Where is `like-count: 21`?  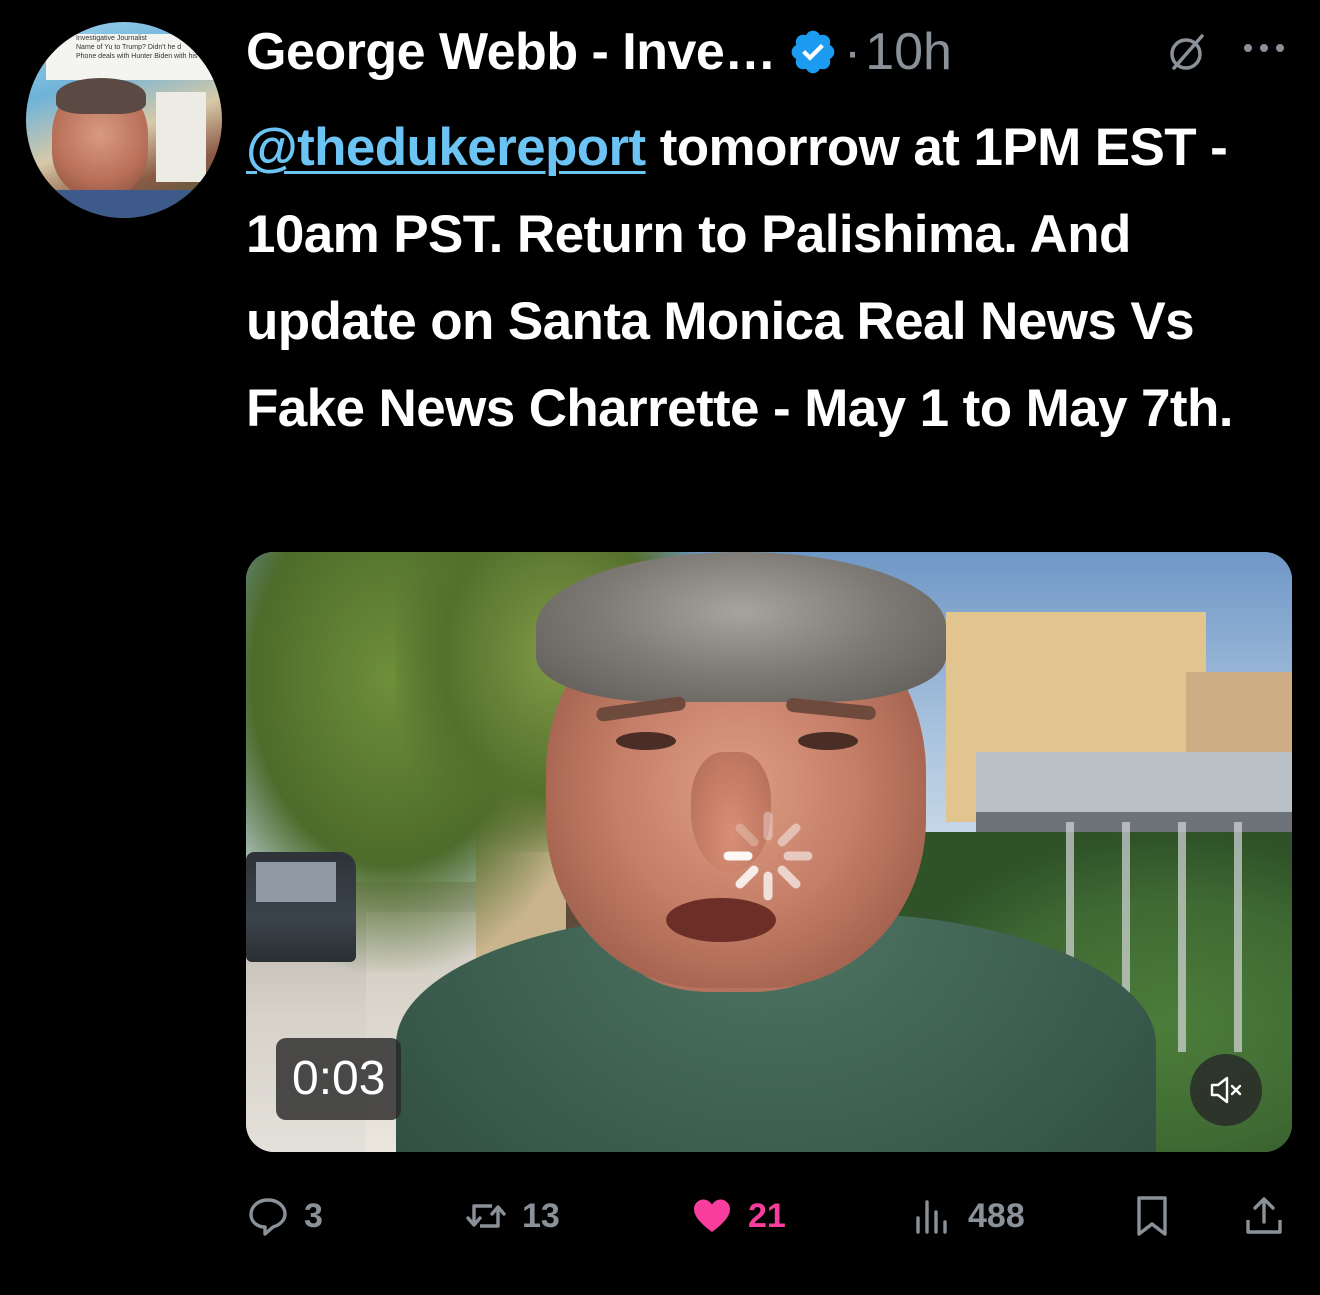
like-count: 21 is located at coordinates (767, 1215).